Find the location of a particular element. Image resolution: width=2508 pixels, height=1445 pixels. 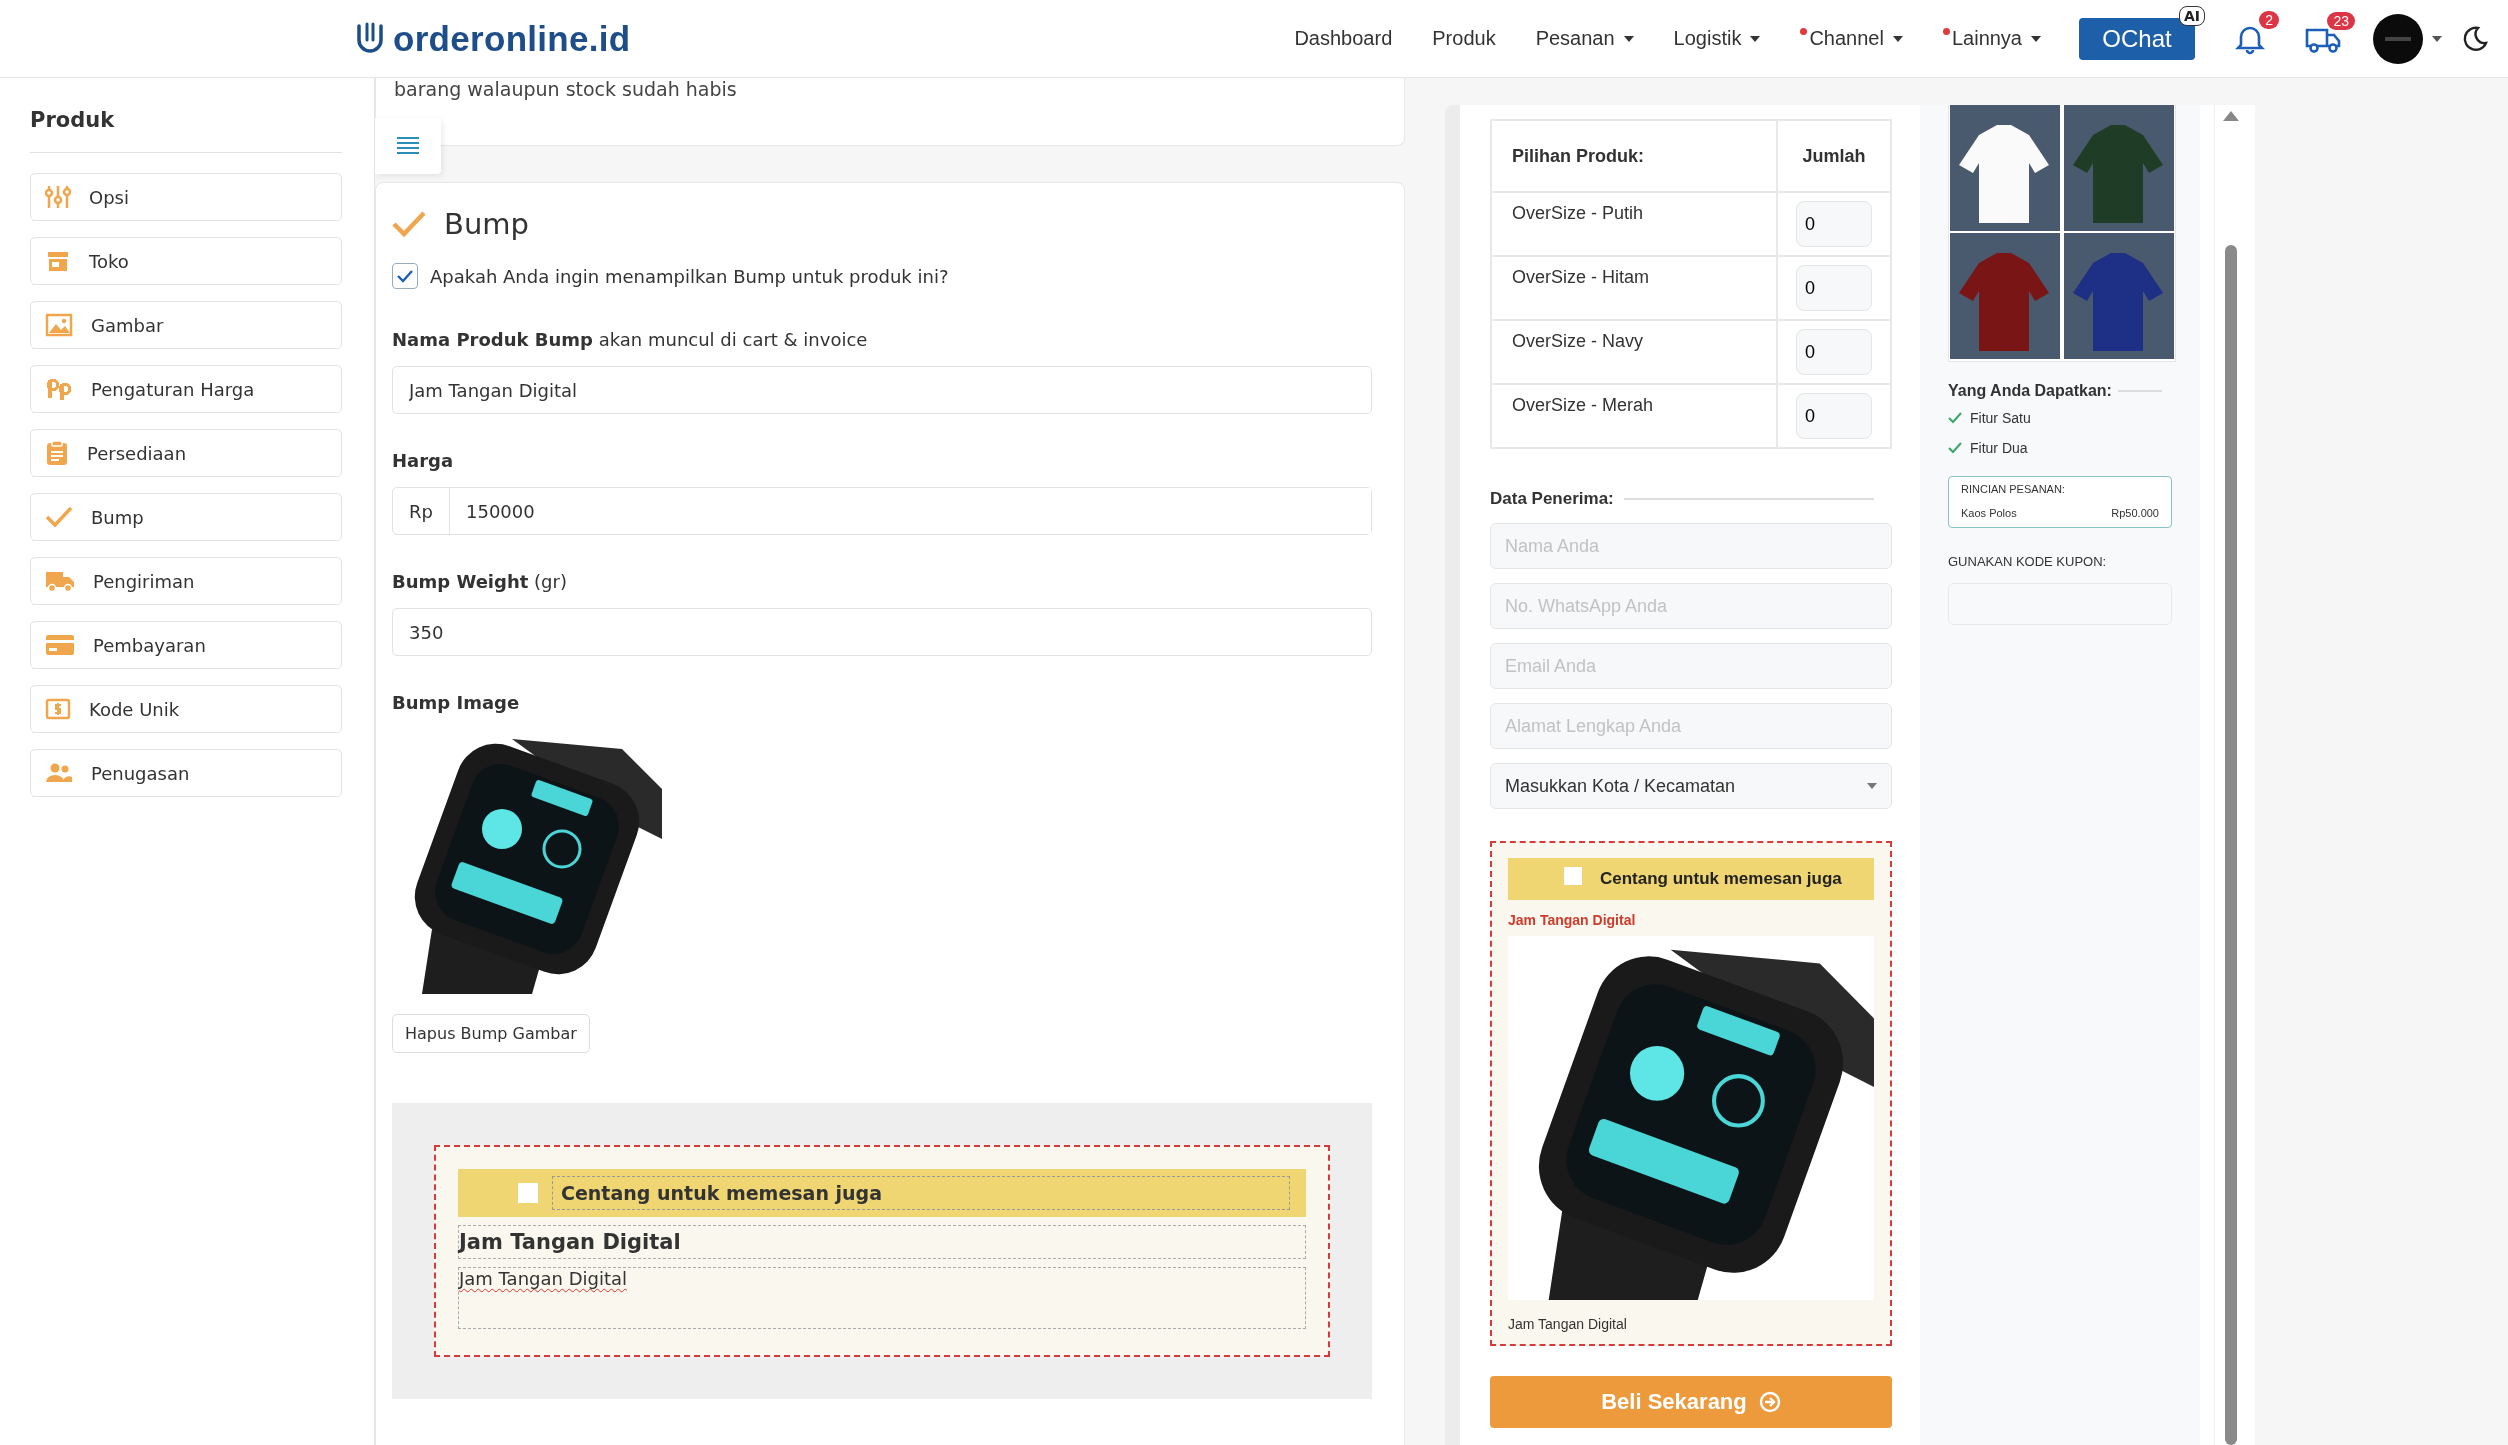

column-header: Pilihan Produk: is located at coordinates (1634, 156).